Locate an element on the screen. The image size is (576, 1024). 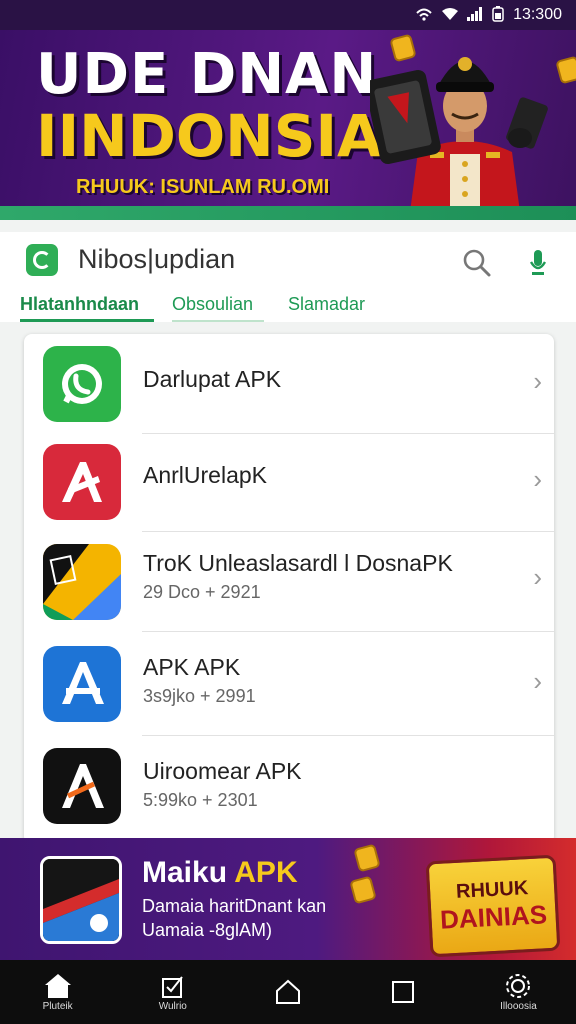
signal-icon is located at coordinates (475, 15).